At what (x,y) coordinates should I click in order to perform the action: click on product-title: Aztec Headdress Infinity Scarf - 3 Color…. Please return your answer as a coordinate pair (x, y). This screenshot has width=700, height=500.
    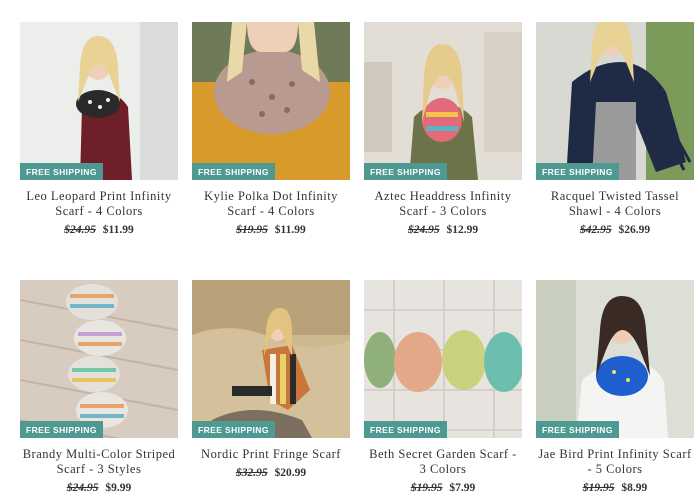
    Looking at the image, I should click on (443, 204).